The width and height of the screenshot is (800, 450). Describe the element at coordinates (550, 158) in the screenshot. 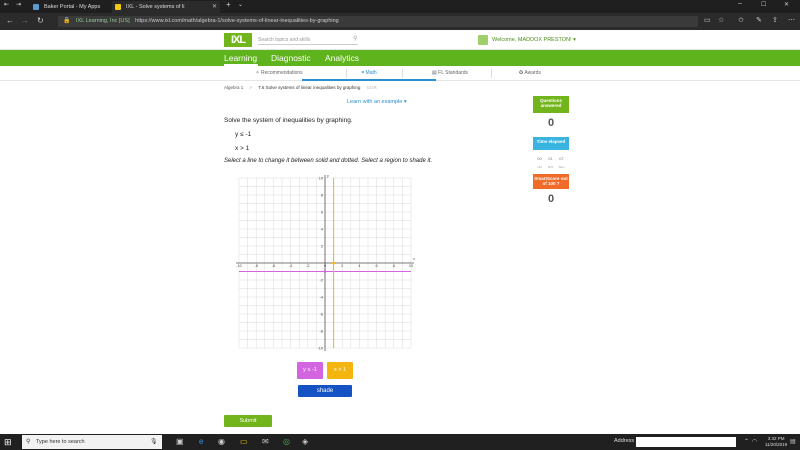

I see `time-minutes: 01` at that location.